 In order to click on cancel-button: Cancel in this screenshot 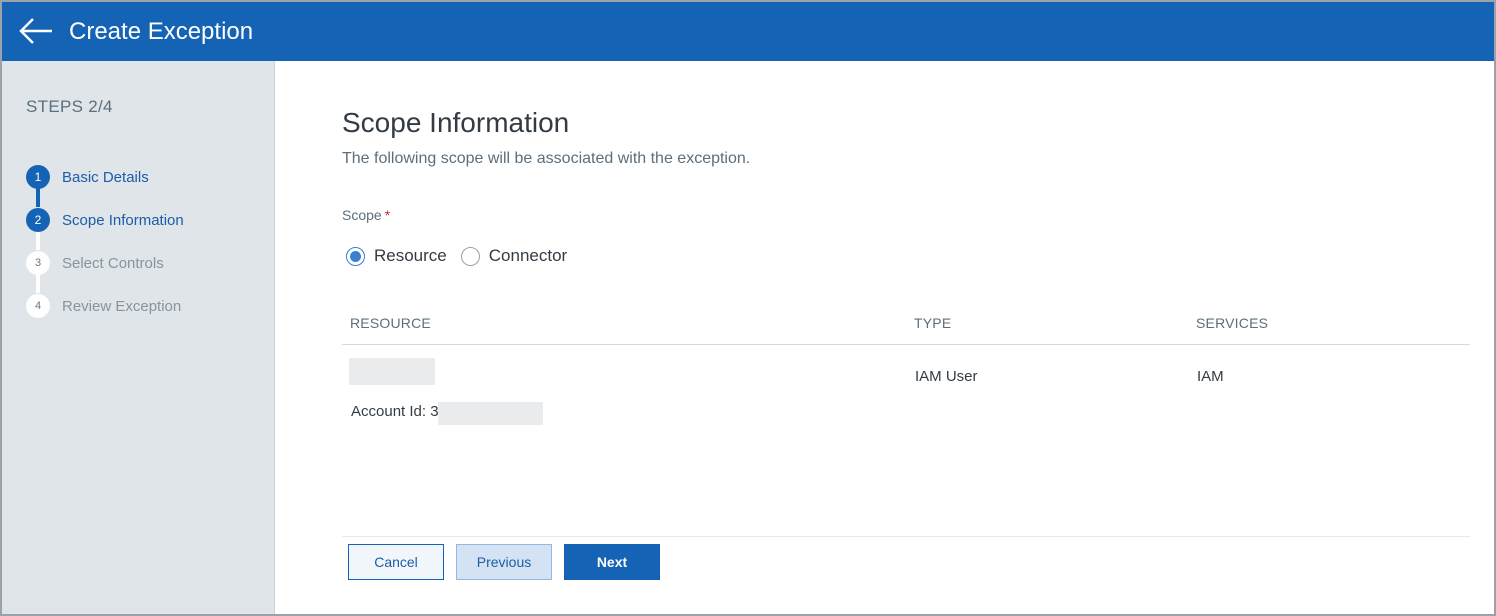, I will do `click(396, 562)`.